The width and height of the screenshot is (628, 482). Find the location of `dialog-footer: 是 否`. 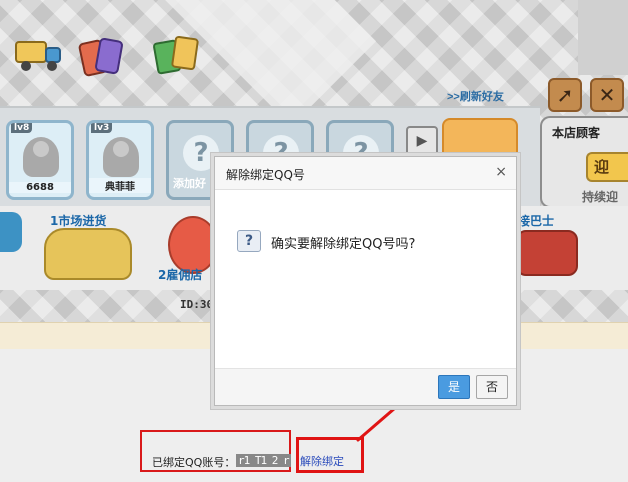

dialog-footer: 是 否 is located at coordinates (365, 386).